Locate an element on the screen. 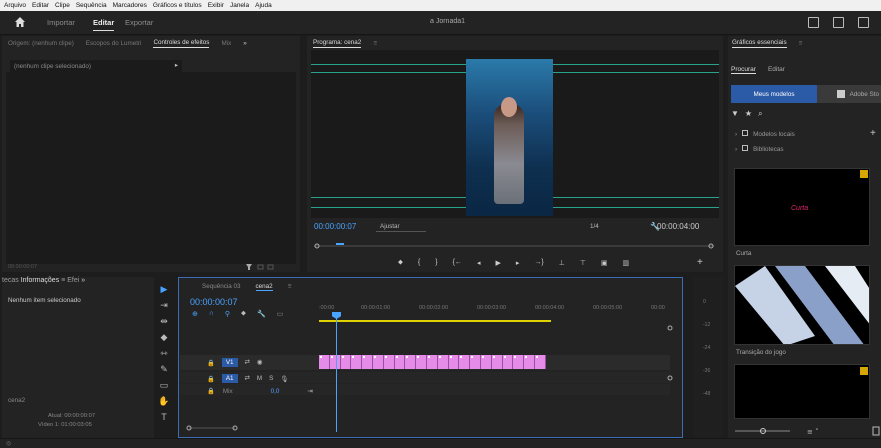 The image size is (881, 448). template-card-transition is located at coordinates (802, 305).